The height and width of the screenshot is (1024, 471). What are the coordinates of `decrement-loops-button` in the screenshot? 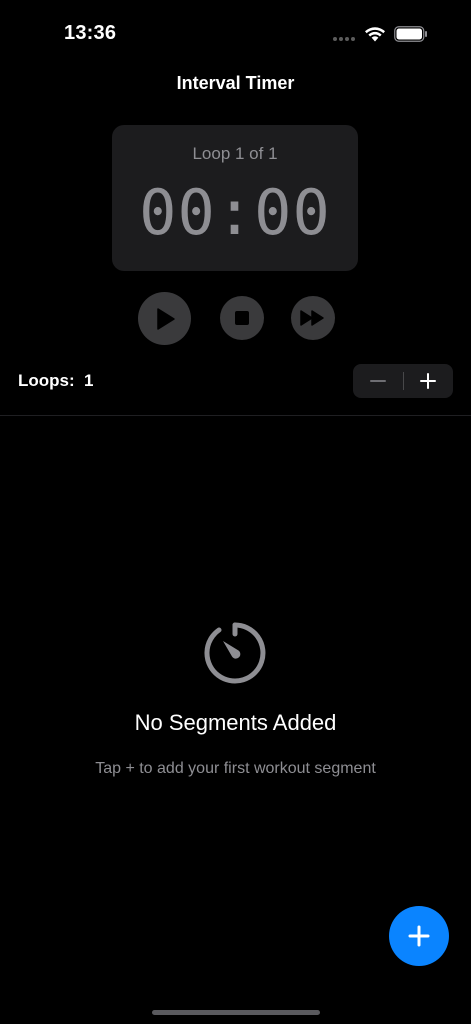 It's located at (378, 381).